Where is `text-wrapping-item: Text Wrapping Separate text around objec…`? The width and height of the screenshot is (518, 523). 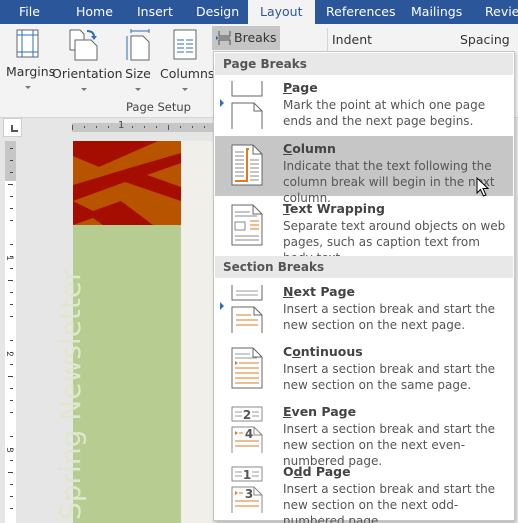
text-wrapping-item: Text Wrapping Separate text around objec… is located at coordinates (364, 230).